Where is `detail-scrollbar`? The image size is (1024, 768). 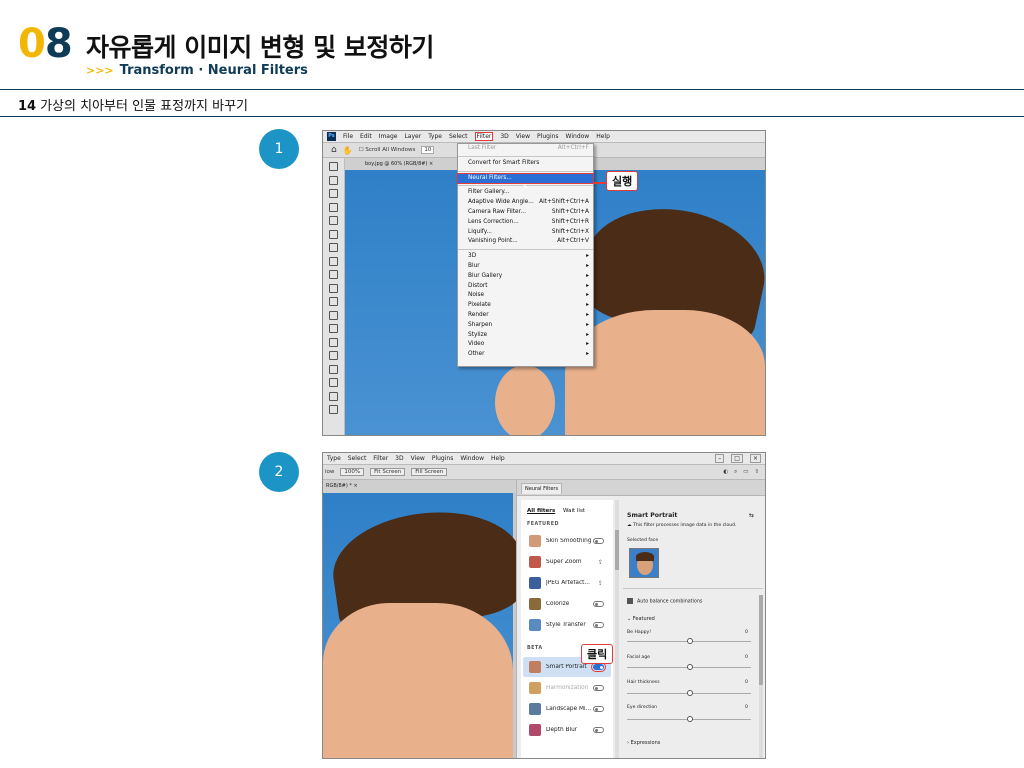 detail-scrollbar is located at coordinates (761, 676).